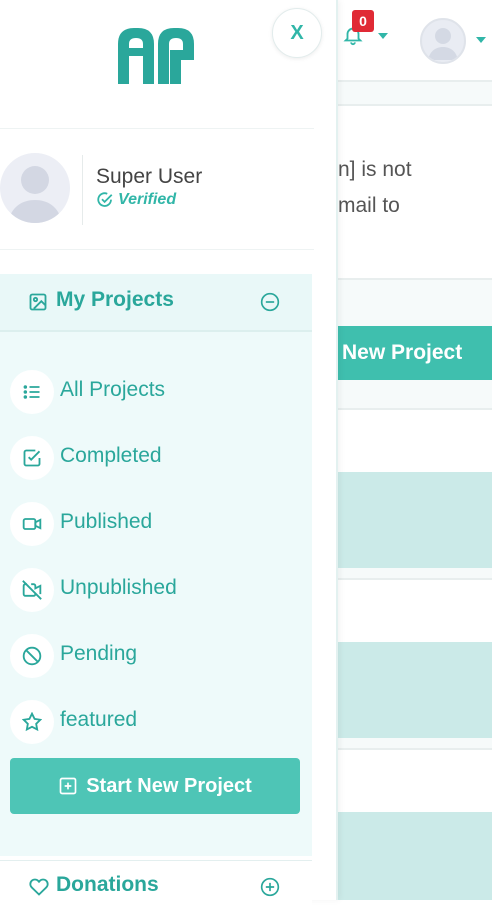  Describe the element at coordinates (147, 199) in the screenshot. I see `verified-label: Verified` at that location.